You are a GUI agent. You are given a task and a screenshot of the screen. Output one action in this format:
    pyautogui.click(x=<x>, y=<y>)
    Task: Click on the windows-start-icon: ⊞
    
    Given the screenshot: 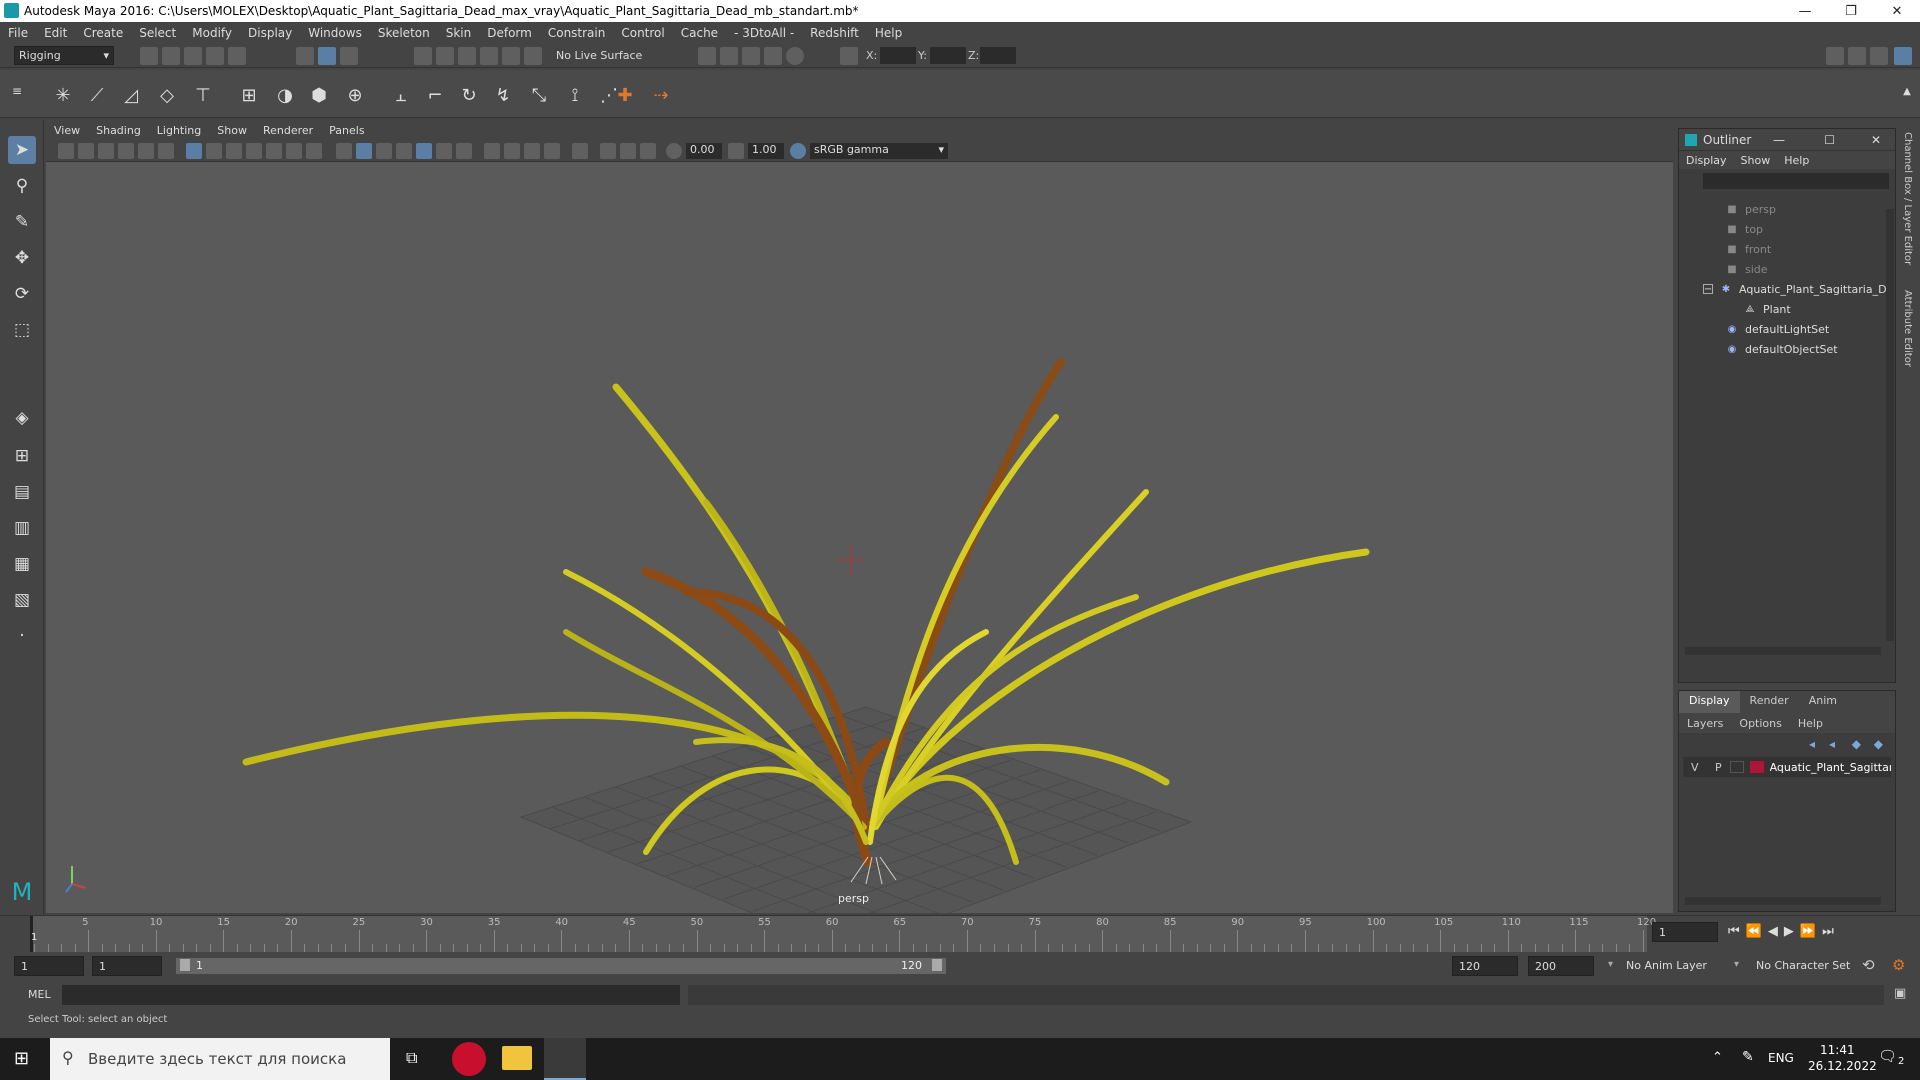 What is the action you would take?
    pyautogui.click(x=21, y=1058)
    